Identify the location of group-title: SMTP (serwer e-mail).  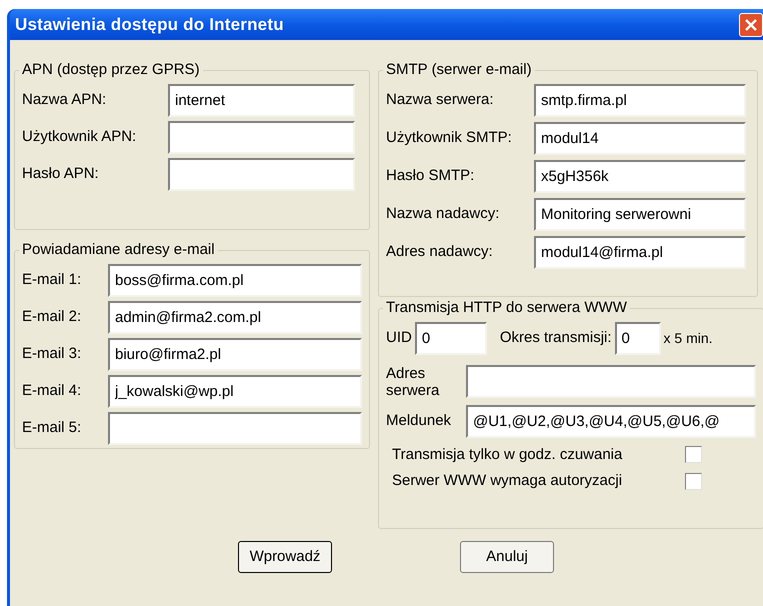
(459, 70).